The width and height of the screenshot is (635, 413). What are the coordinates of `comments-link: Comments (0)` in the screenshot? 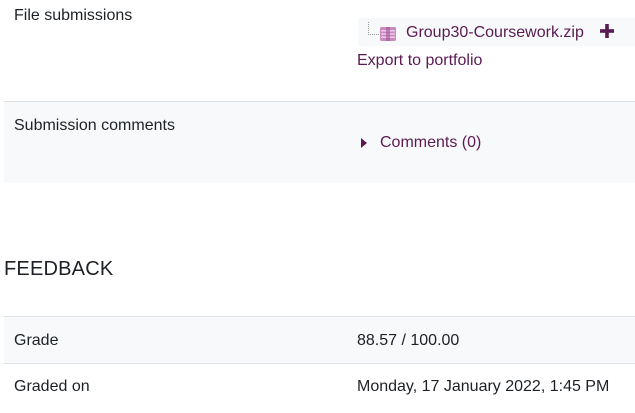 It's located at (430, 143).